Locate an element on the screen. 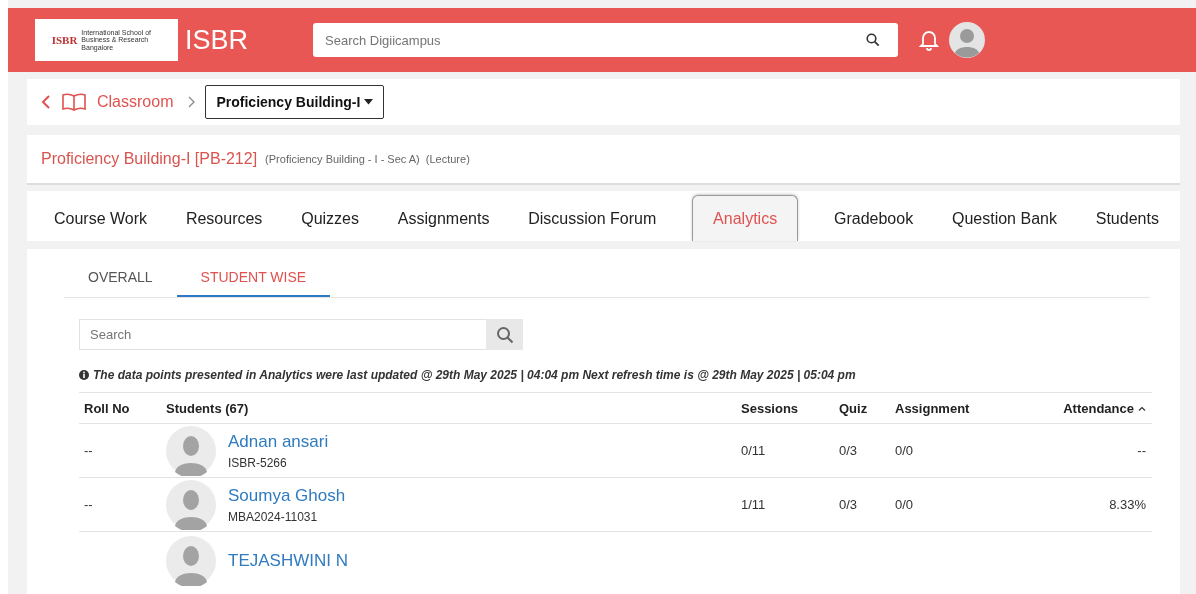 The image size is (1196, 594). column-header: Quiz is located at coordinates (854, 408).